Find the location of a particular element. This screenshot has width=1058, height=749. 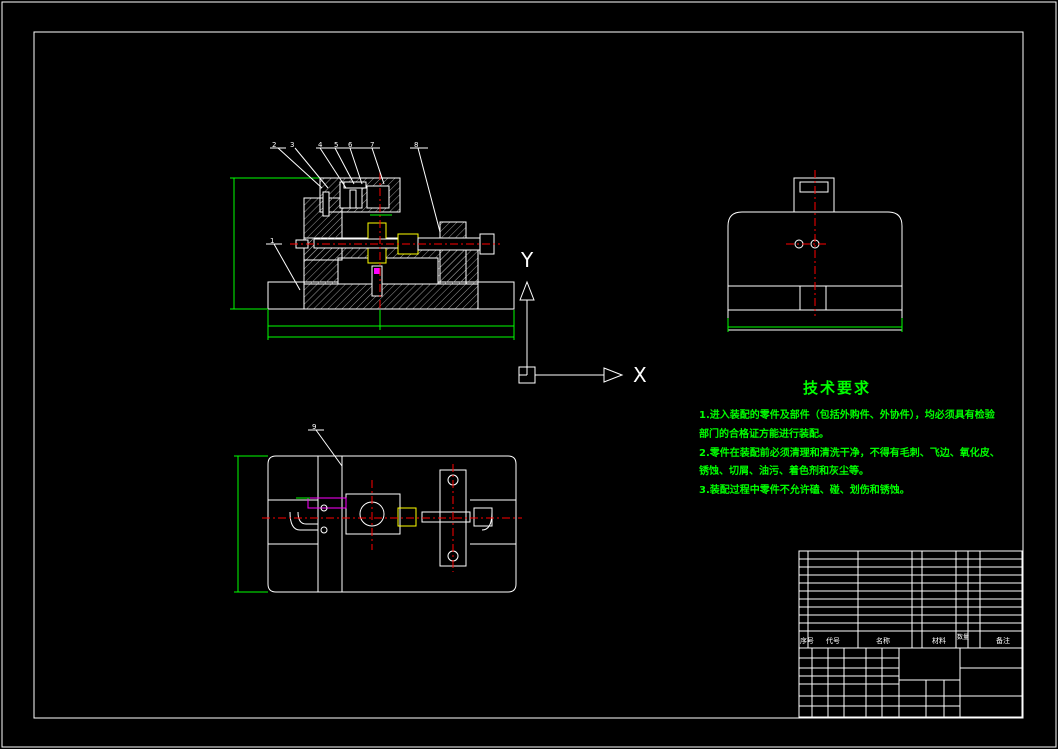

tech-requirement-line-5: 3.装配过程中零件不允许磕、碰、划伤和锈蚀。 is located at coordinates (804, 490).